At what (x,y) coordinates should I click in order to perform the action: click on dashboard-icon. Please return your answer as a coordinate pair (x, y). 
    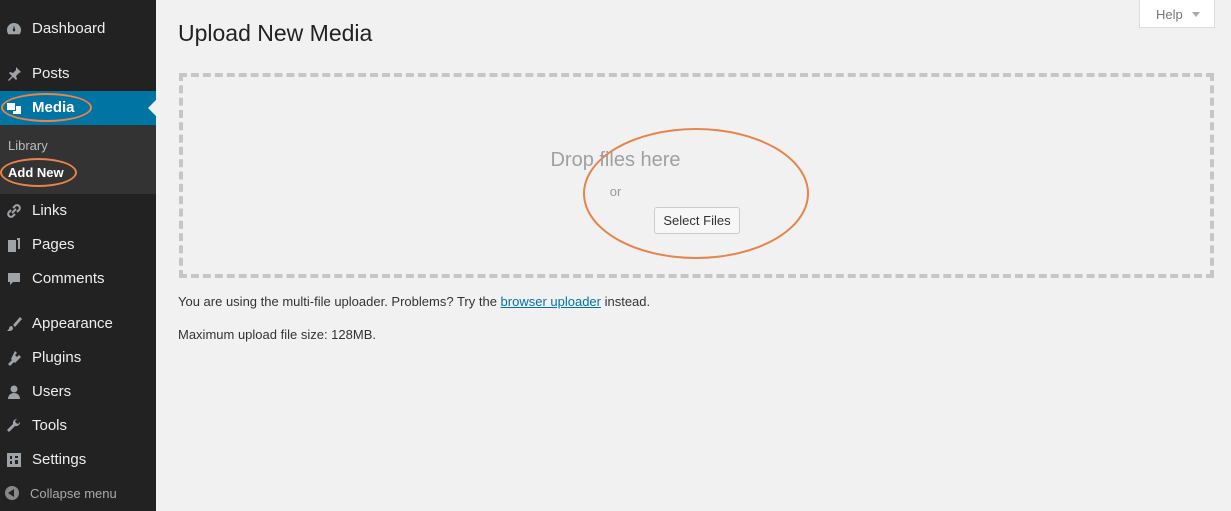
    Looking at the image, I should click on (14, 29).